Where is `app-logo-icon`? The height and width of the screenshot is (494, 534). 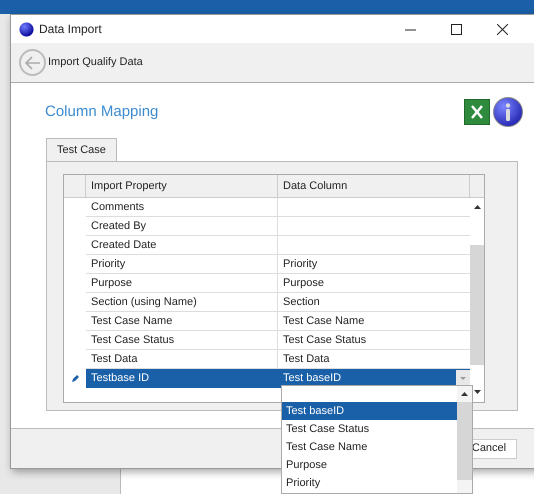 app-logo-icon is located at coordinates (26, 29).